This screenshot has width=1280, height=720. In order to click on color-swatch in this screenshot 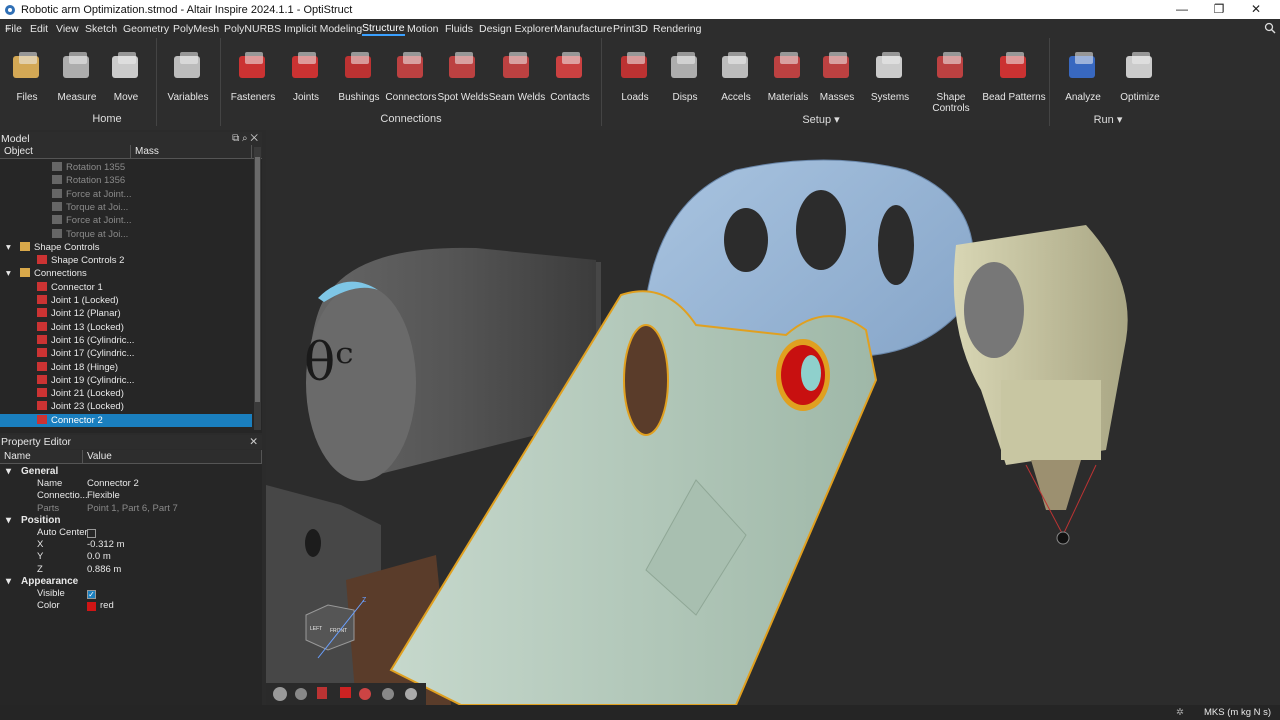, I will do `click(91, 607)`.